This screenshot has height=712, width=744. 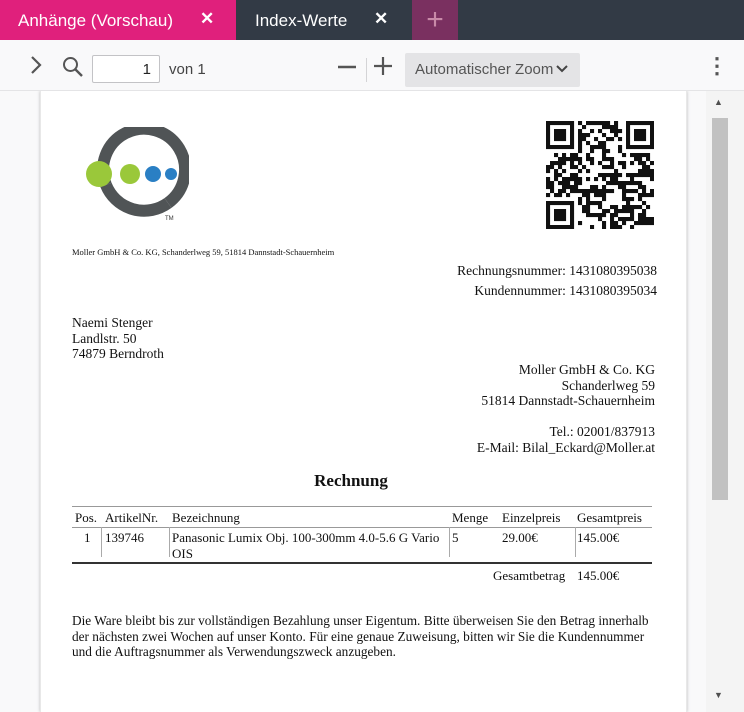 I want to click on total-value: 145.00€, so click(x=598, y=575).